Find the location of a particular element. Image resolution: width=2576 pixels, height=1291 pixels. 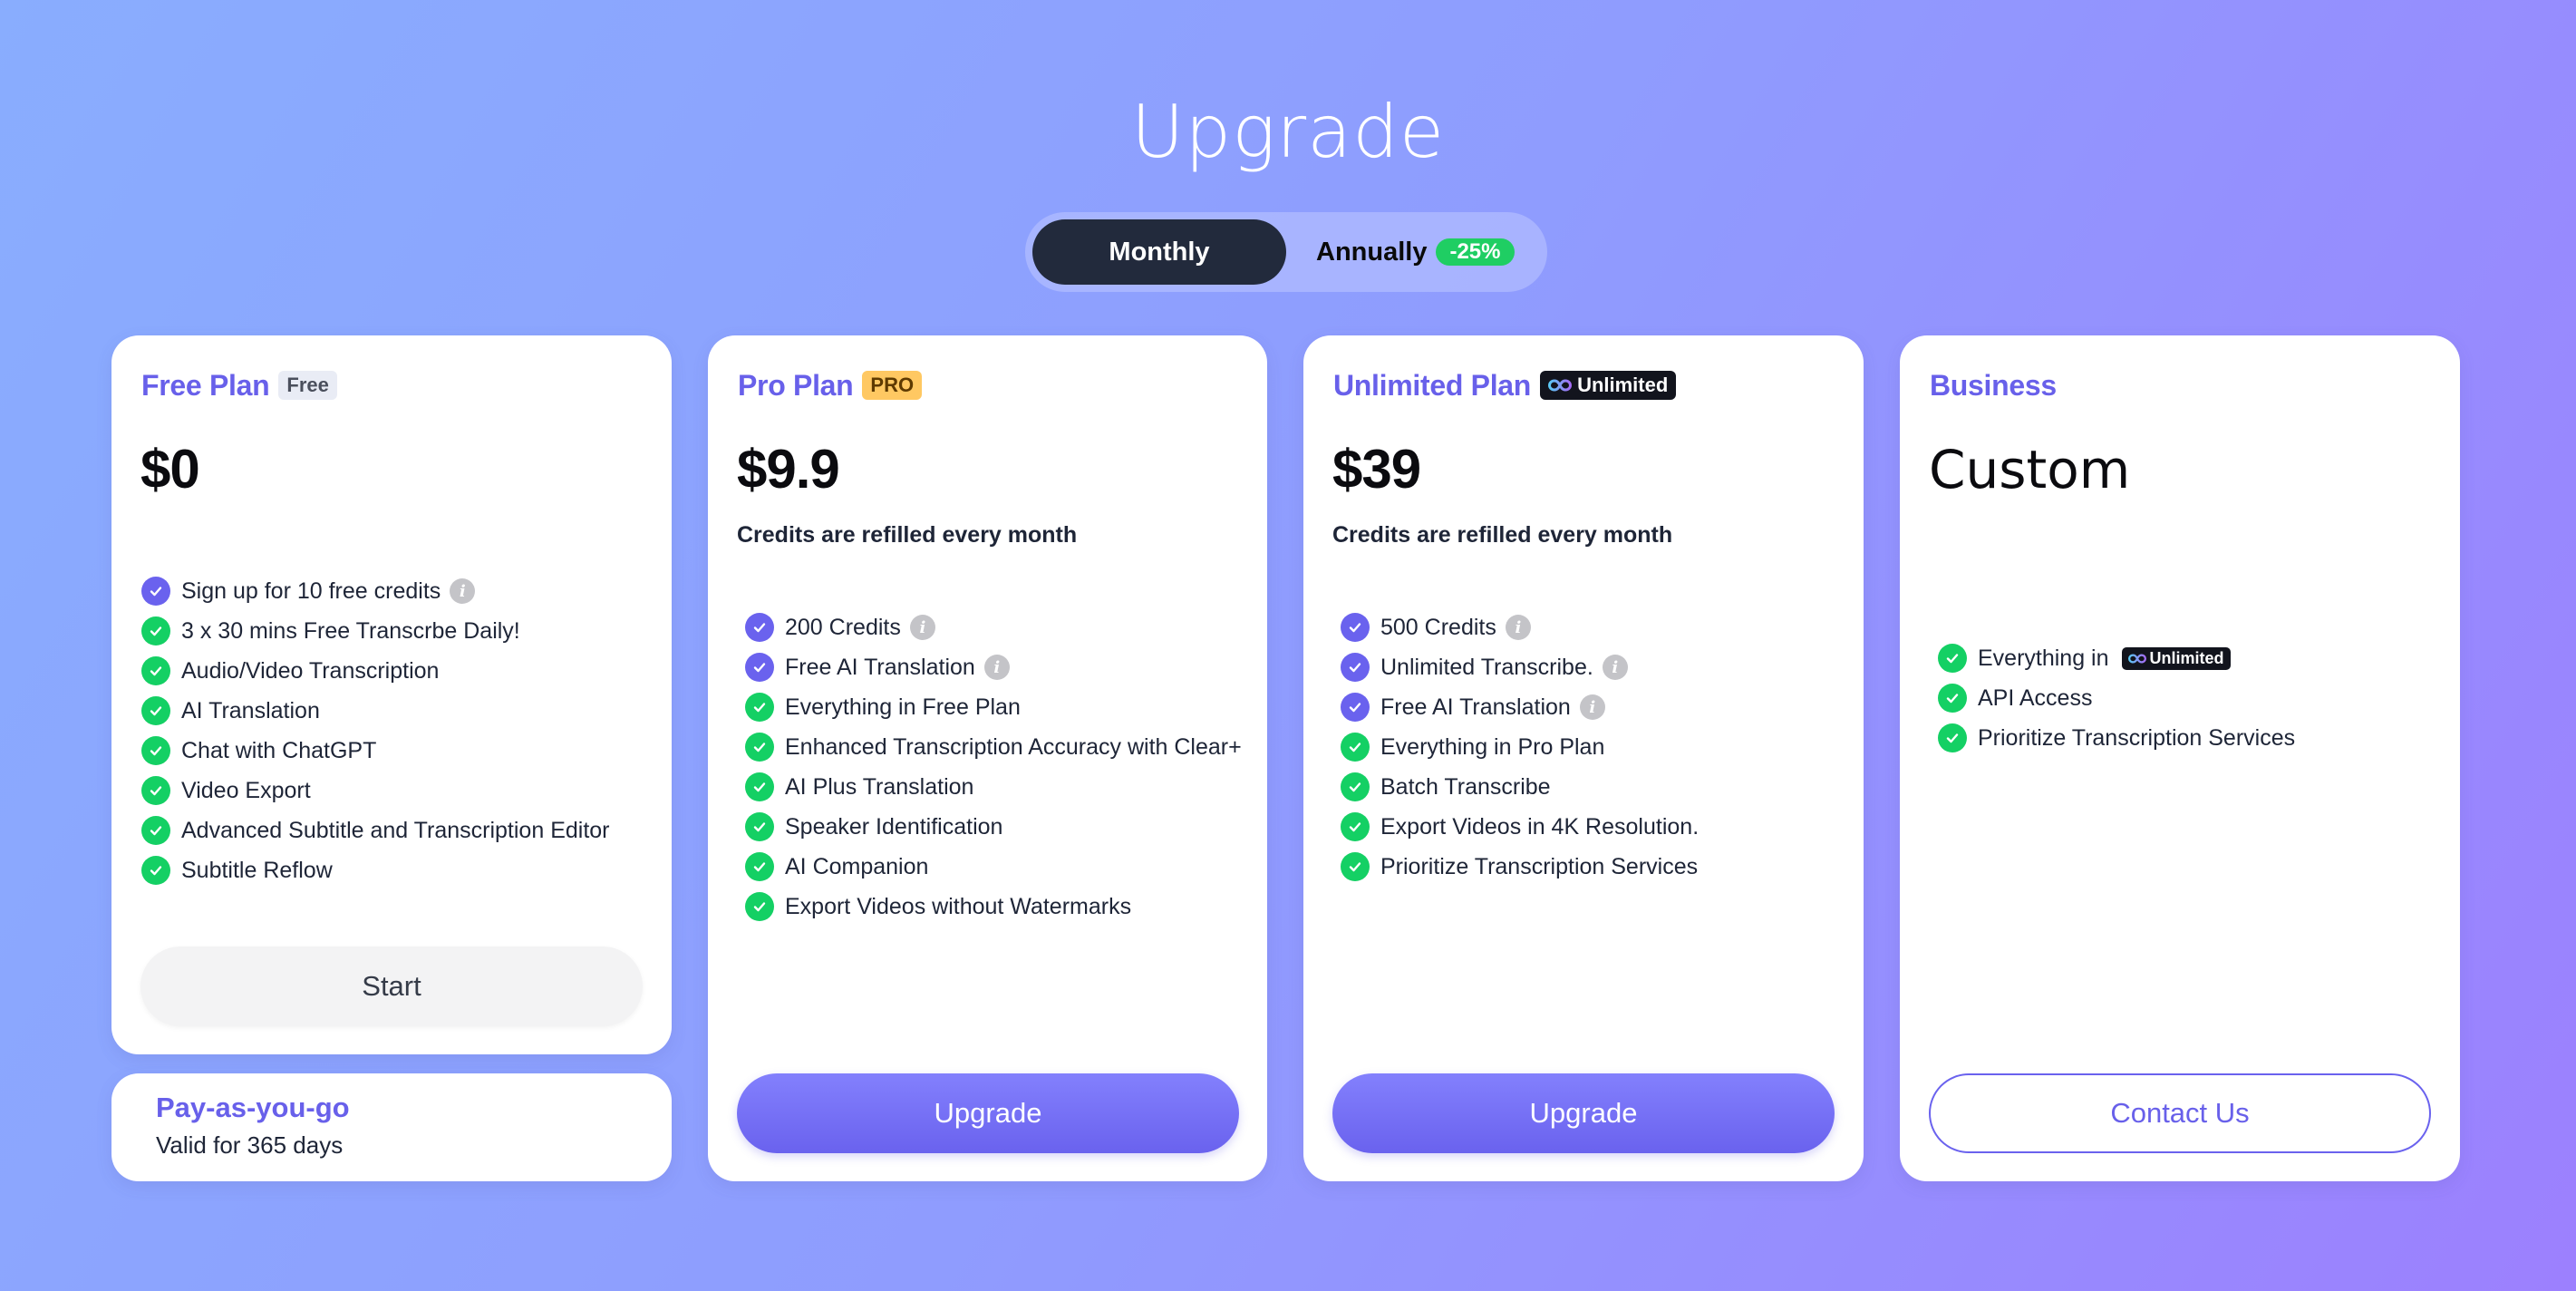

unlimited-tag: Unlimited is located at coordinates (2176, 658).